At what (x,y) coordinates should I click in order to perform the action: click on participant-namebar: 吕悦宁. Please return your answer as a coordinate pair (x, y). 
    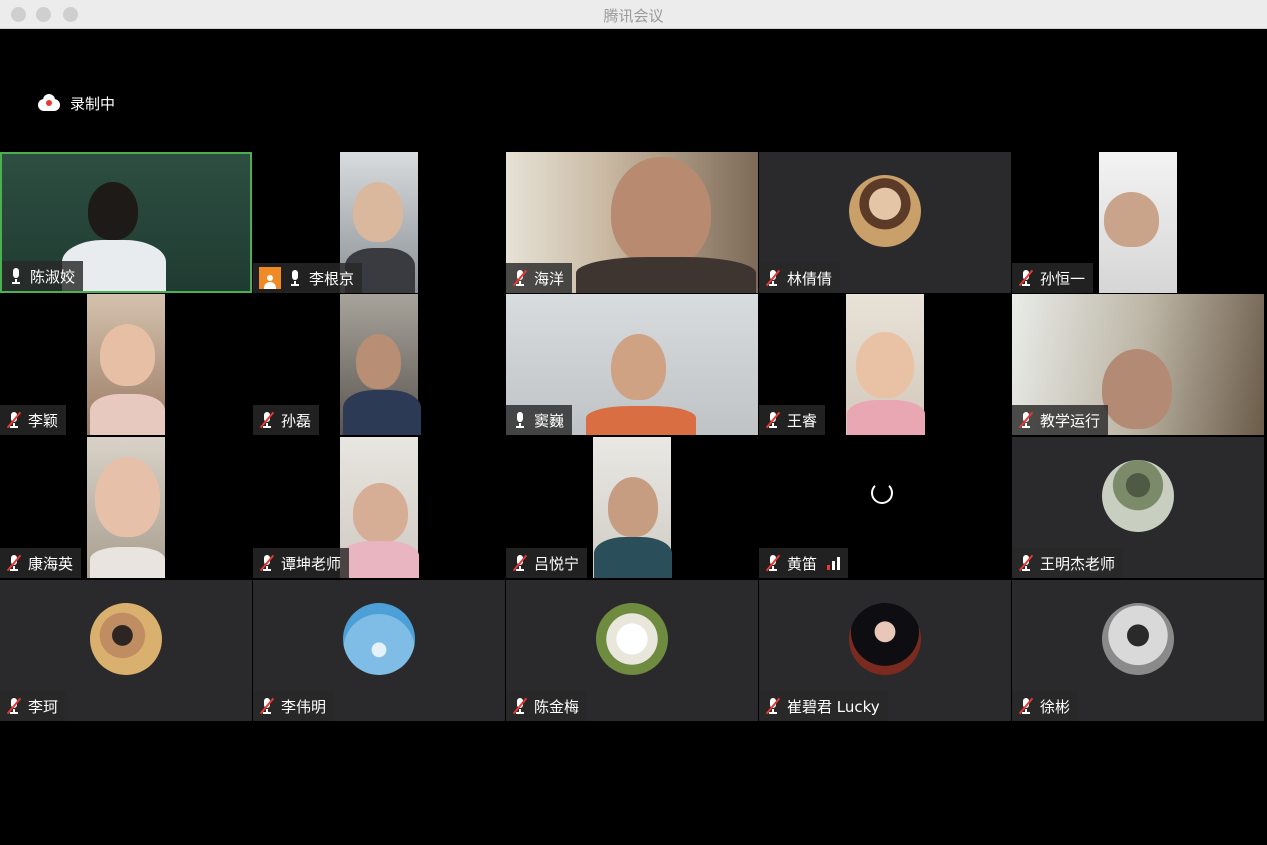
    Looking at the image, I should click on (547, 563).